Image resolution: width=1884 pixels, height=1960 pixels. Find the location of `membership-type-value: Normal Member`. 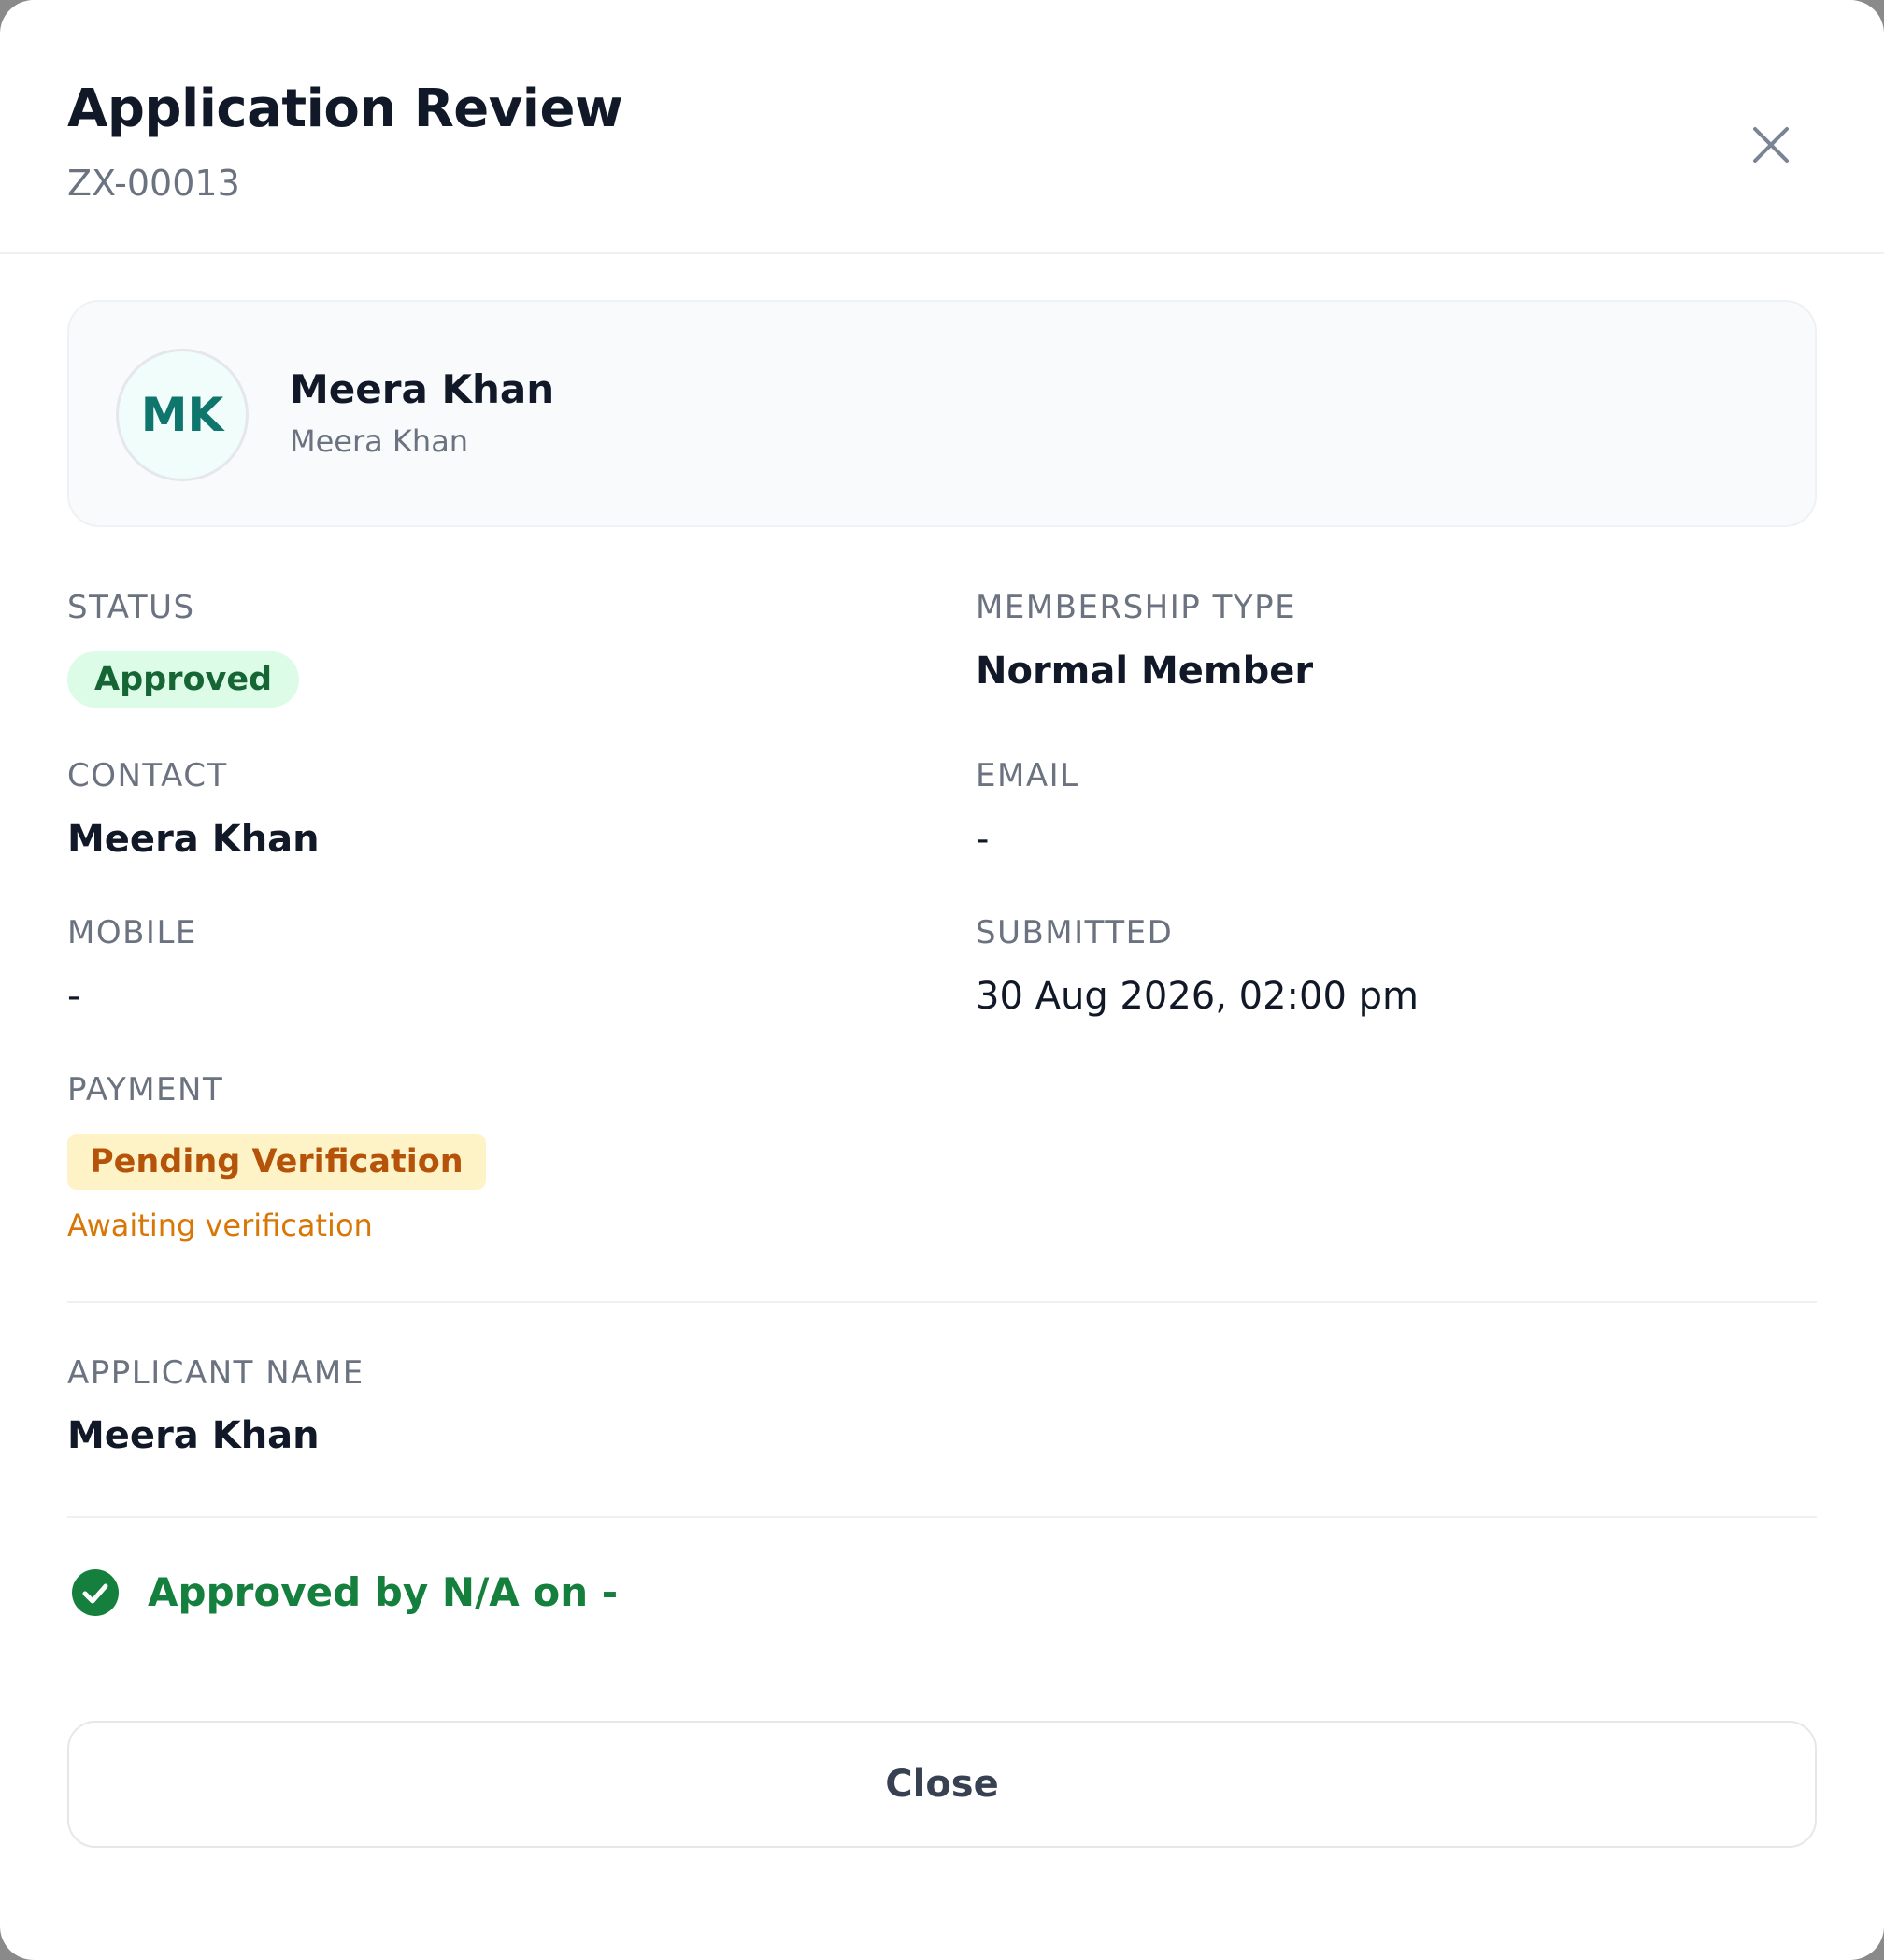

membership-type-value: Normal Member is located at coordinates (1145, 671).